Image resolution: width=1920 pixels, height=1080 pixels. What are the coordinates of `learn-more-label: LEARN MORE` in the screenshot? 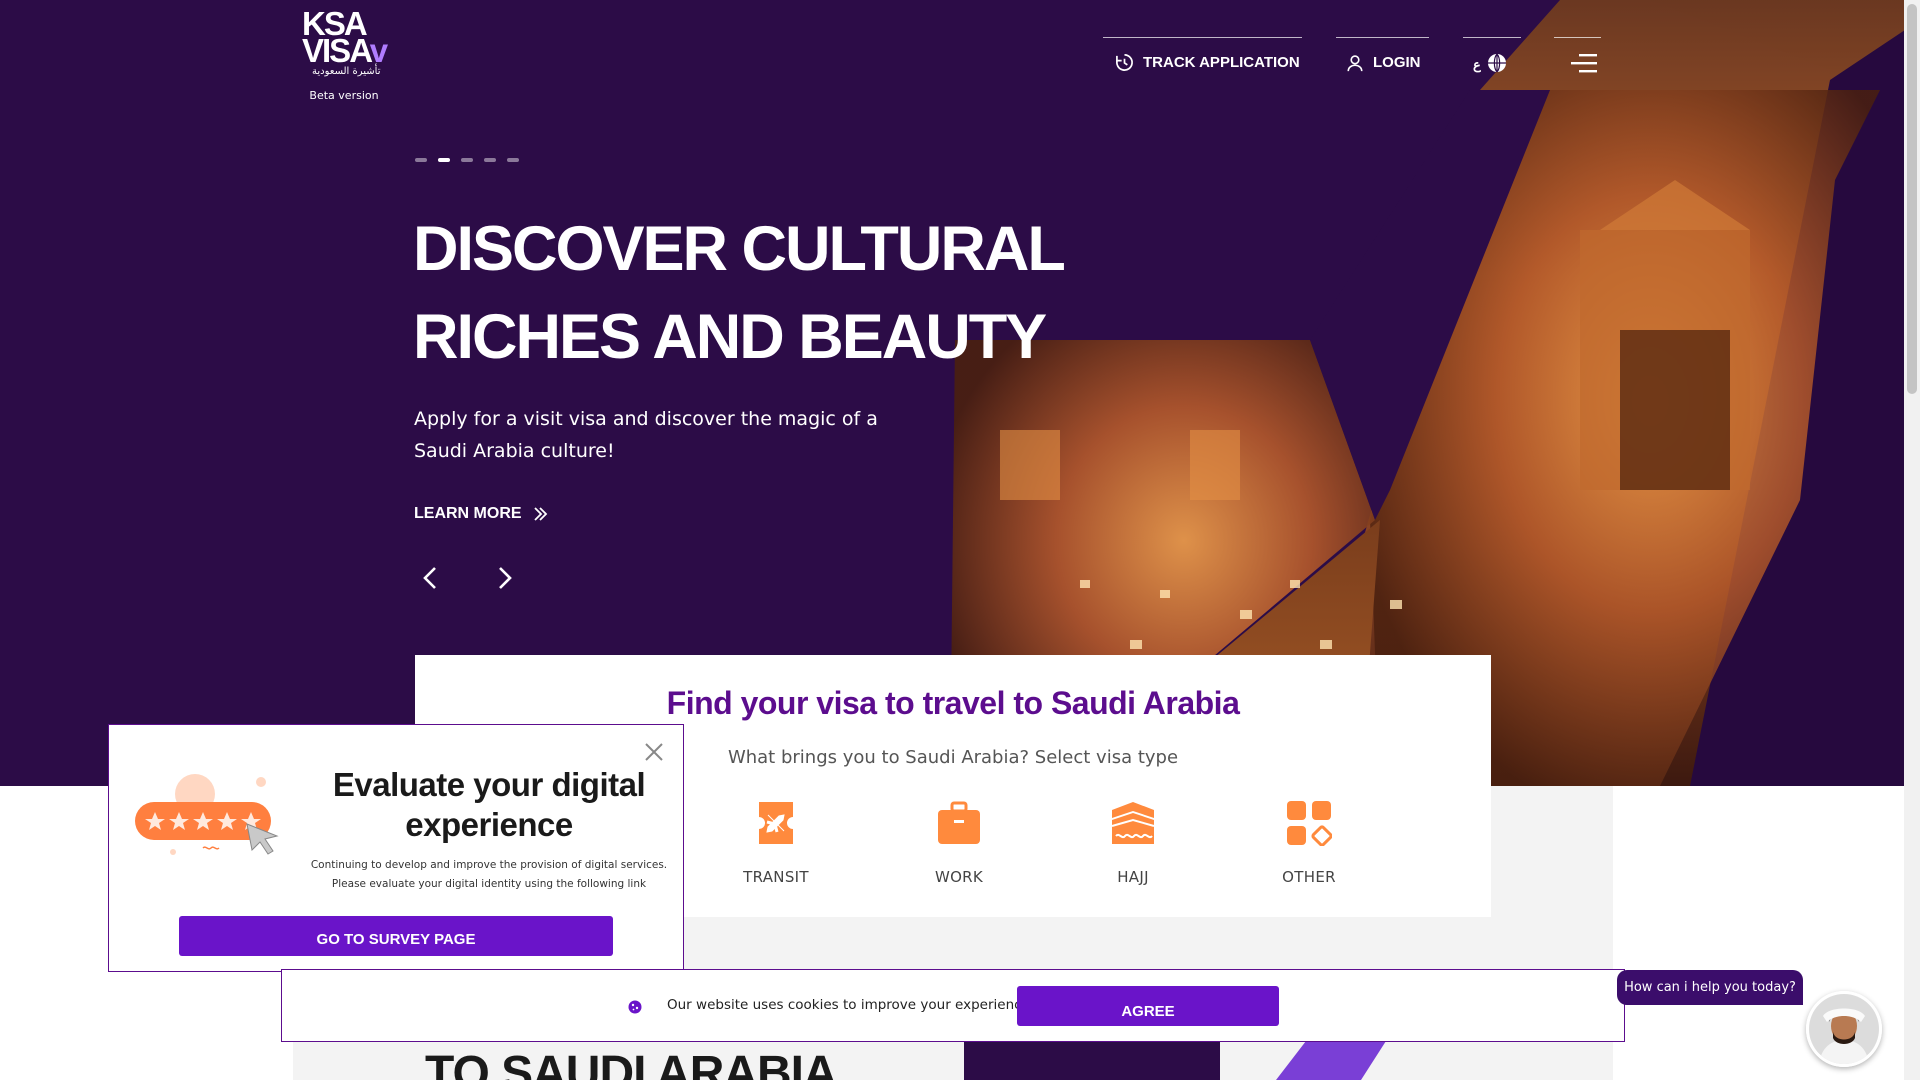 It's located at (468, 513).